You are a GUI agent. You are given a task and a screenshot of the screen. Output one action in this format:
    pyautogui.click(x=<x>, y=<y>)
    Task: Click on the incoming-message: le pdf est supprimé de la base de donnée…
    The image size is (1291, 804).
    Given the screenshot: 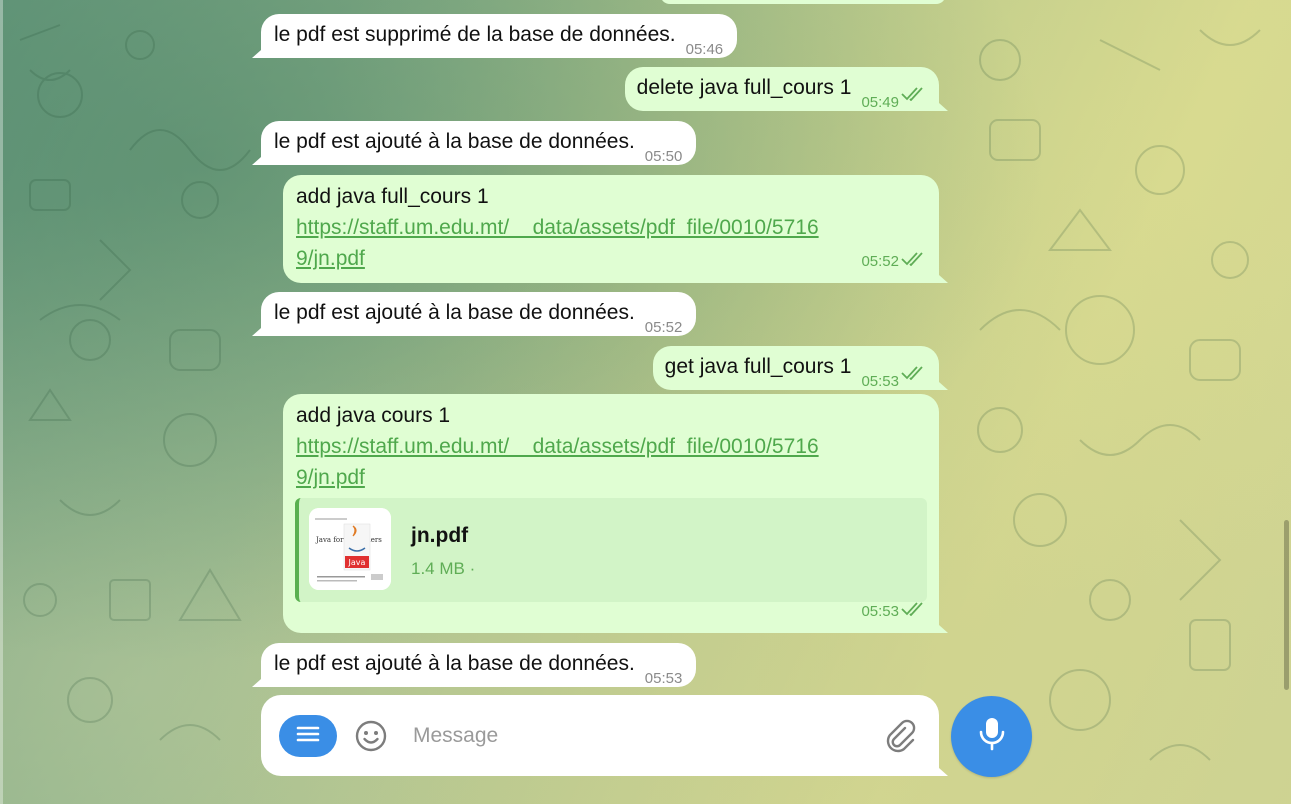 What is the action you would take?
    pyautogui.click(x=499, y=36)
    